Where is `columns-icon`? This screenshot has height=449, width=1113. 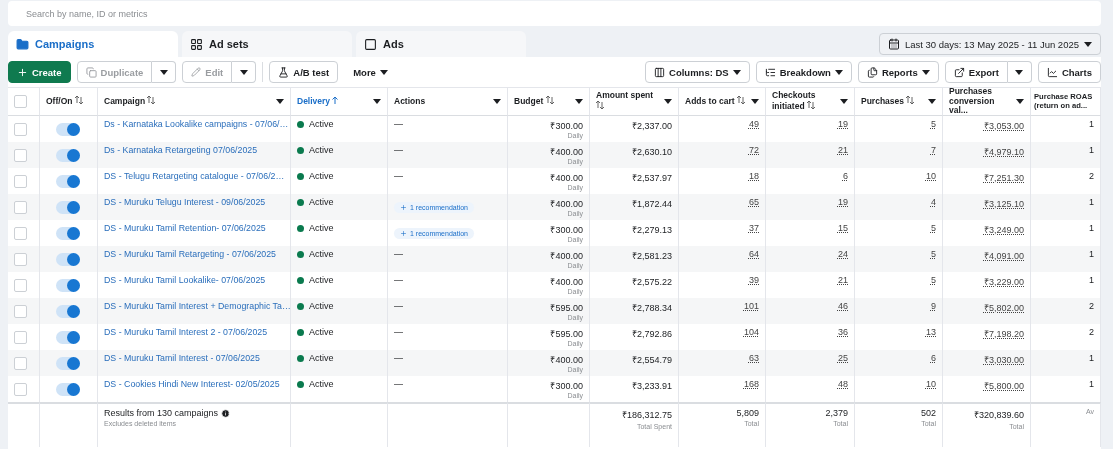 columns-icon is located at coordinates (660, 72).